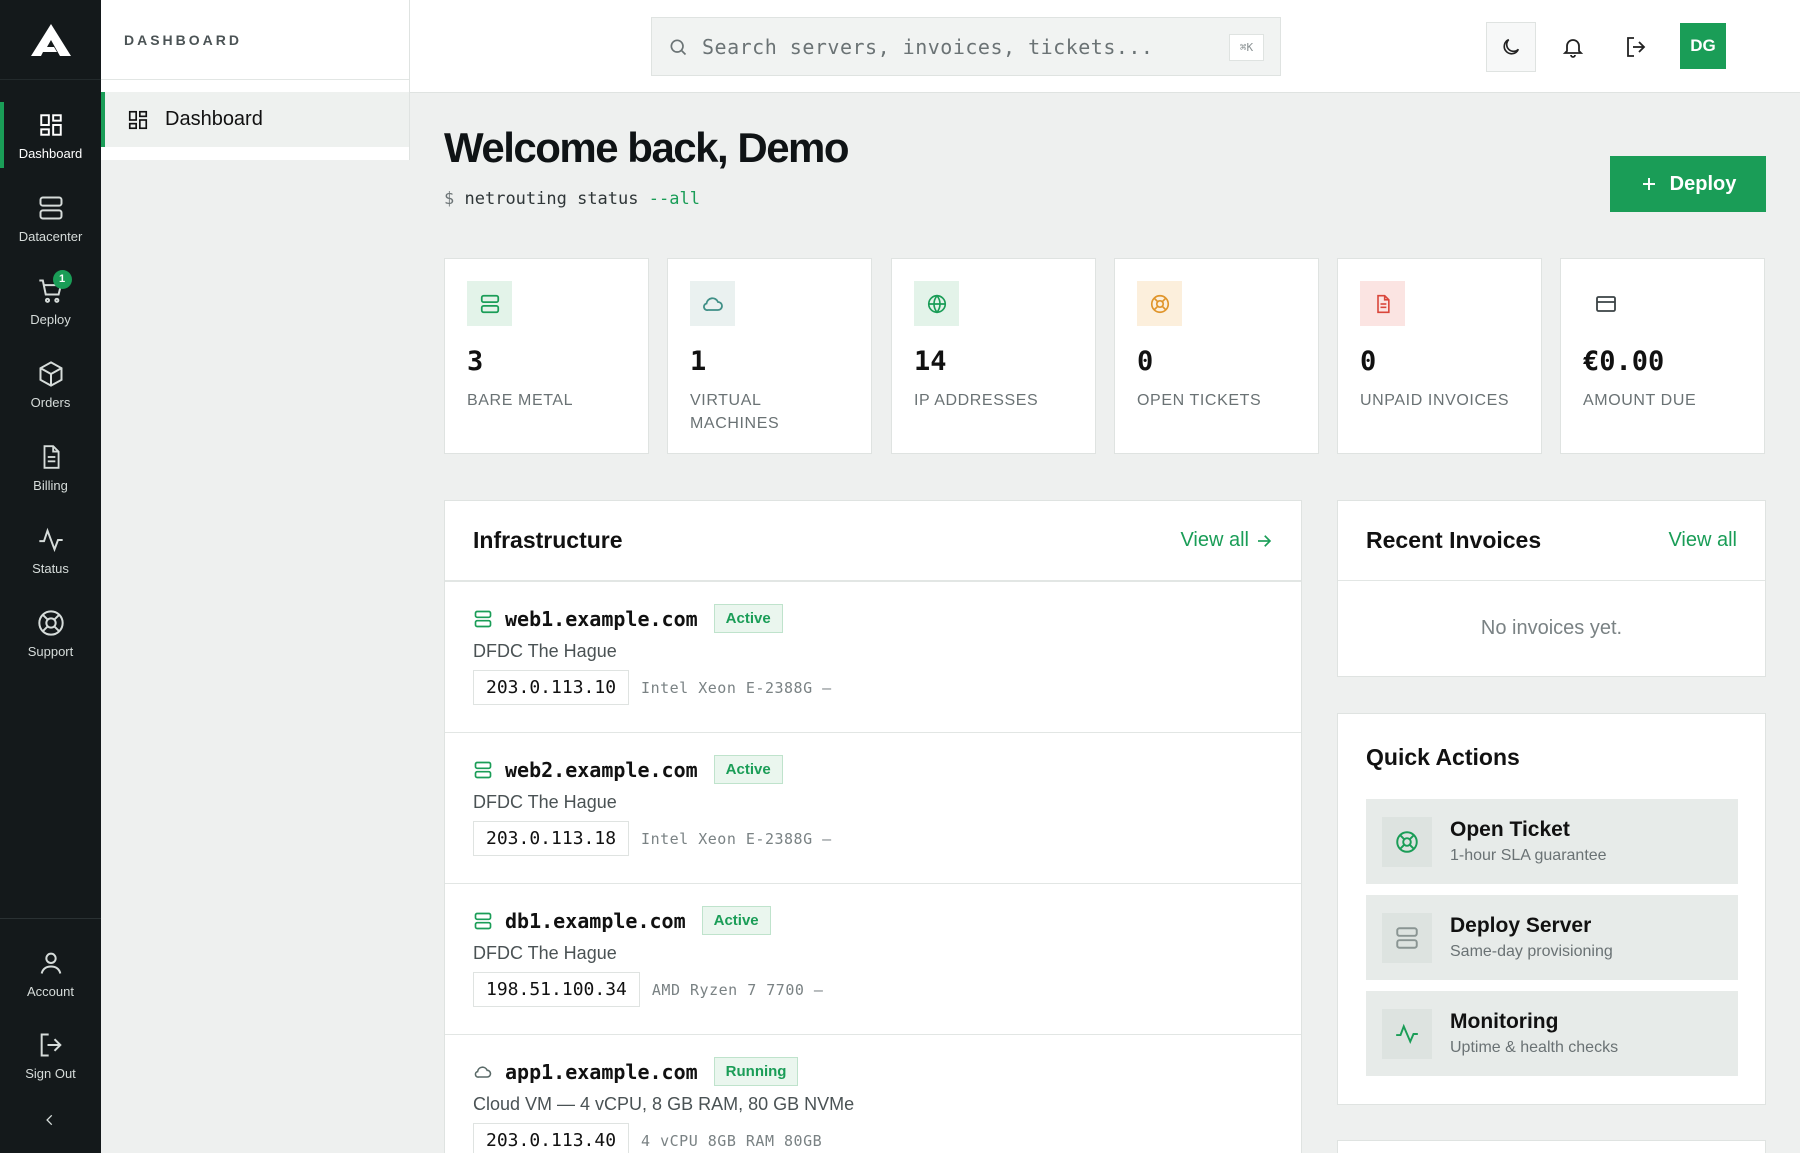 The image size is (1800, 1153). I want to click on rail-divider, so click(50, 918).